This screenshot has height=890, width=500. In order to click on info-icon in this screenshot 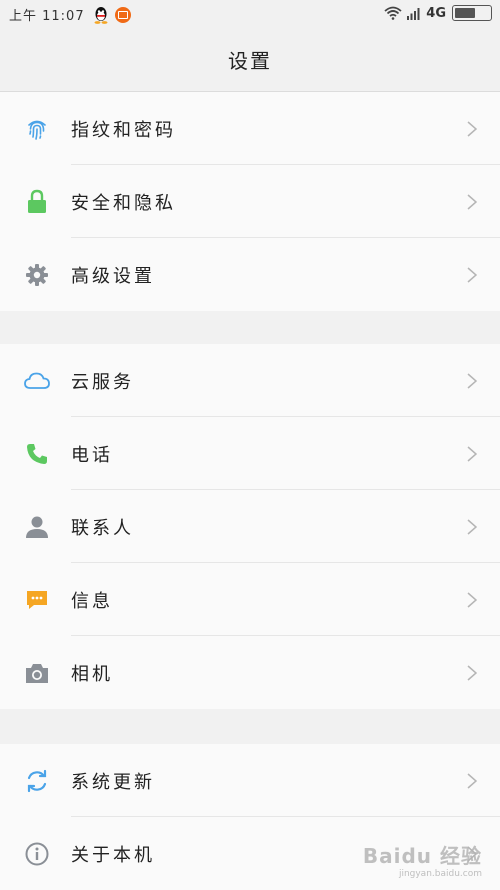, I will do `click(37, 854)`.